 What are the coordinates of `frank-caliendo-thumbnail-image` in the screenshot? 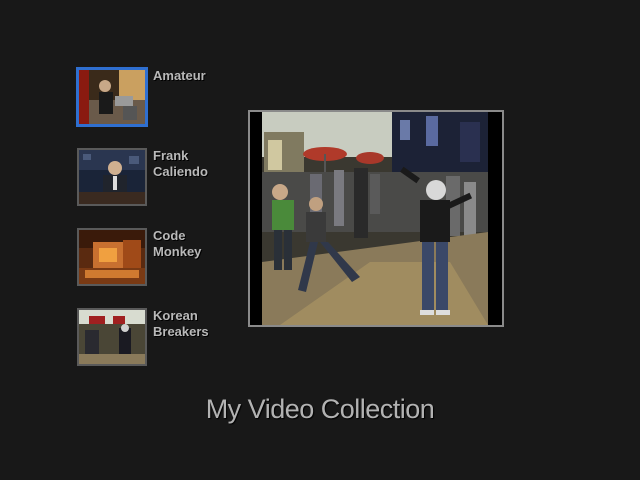 It's located at (112, 177).